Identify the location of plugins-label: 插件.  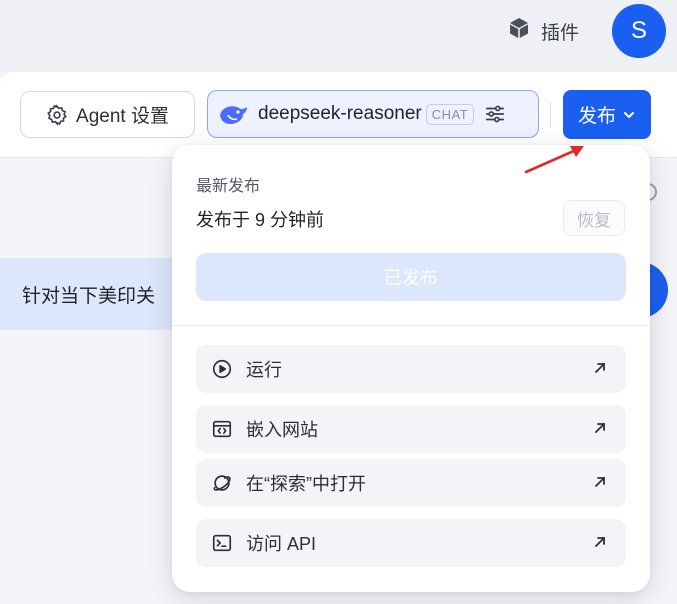
(560, 33).